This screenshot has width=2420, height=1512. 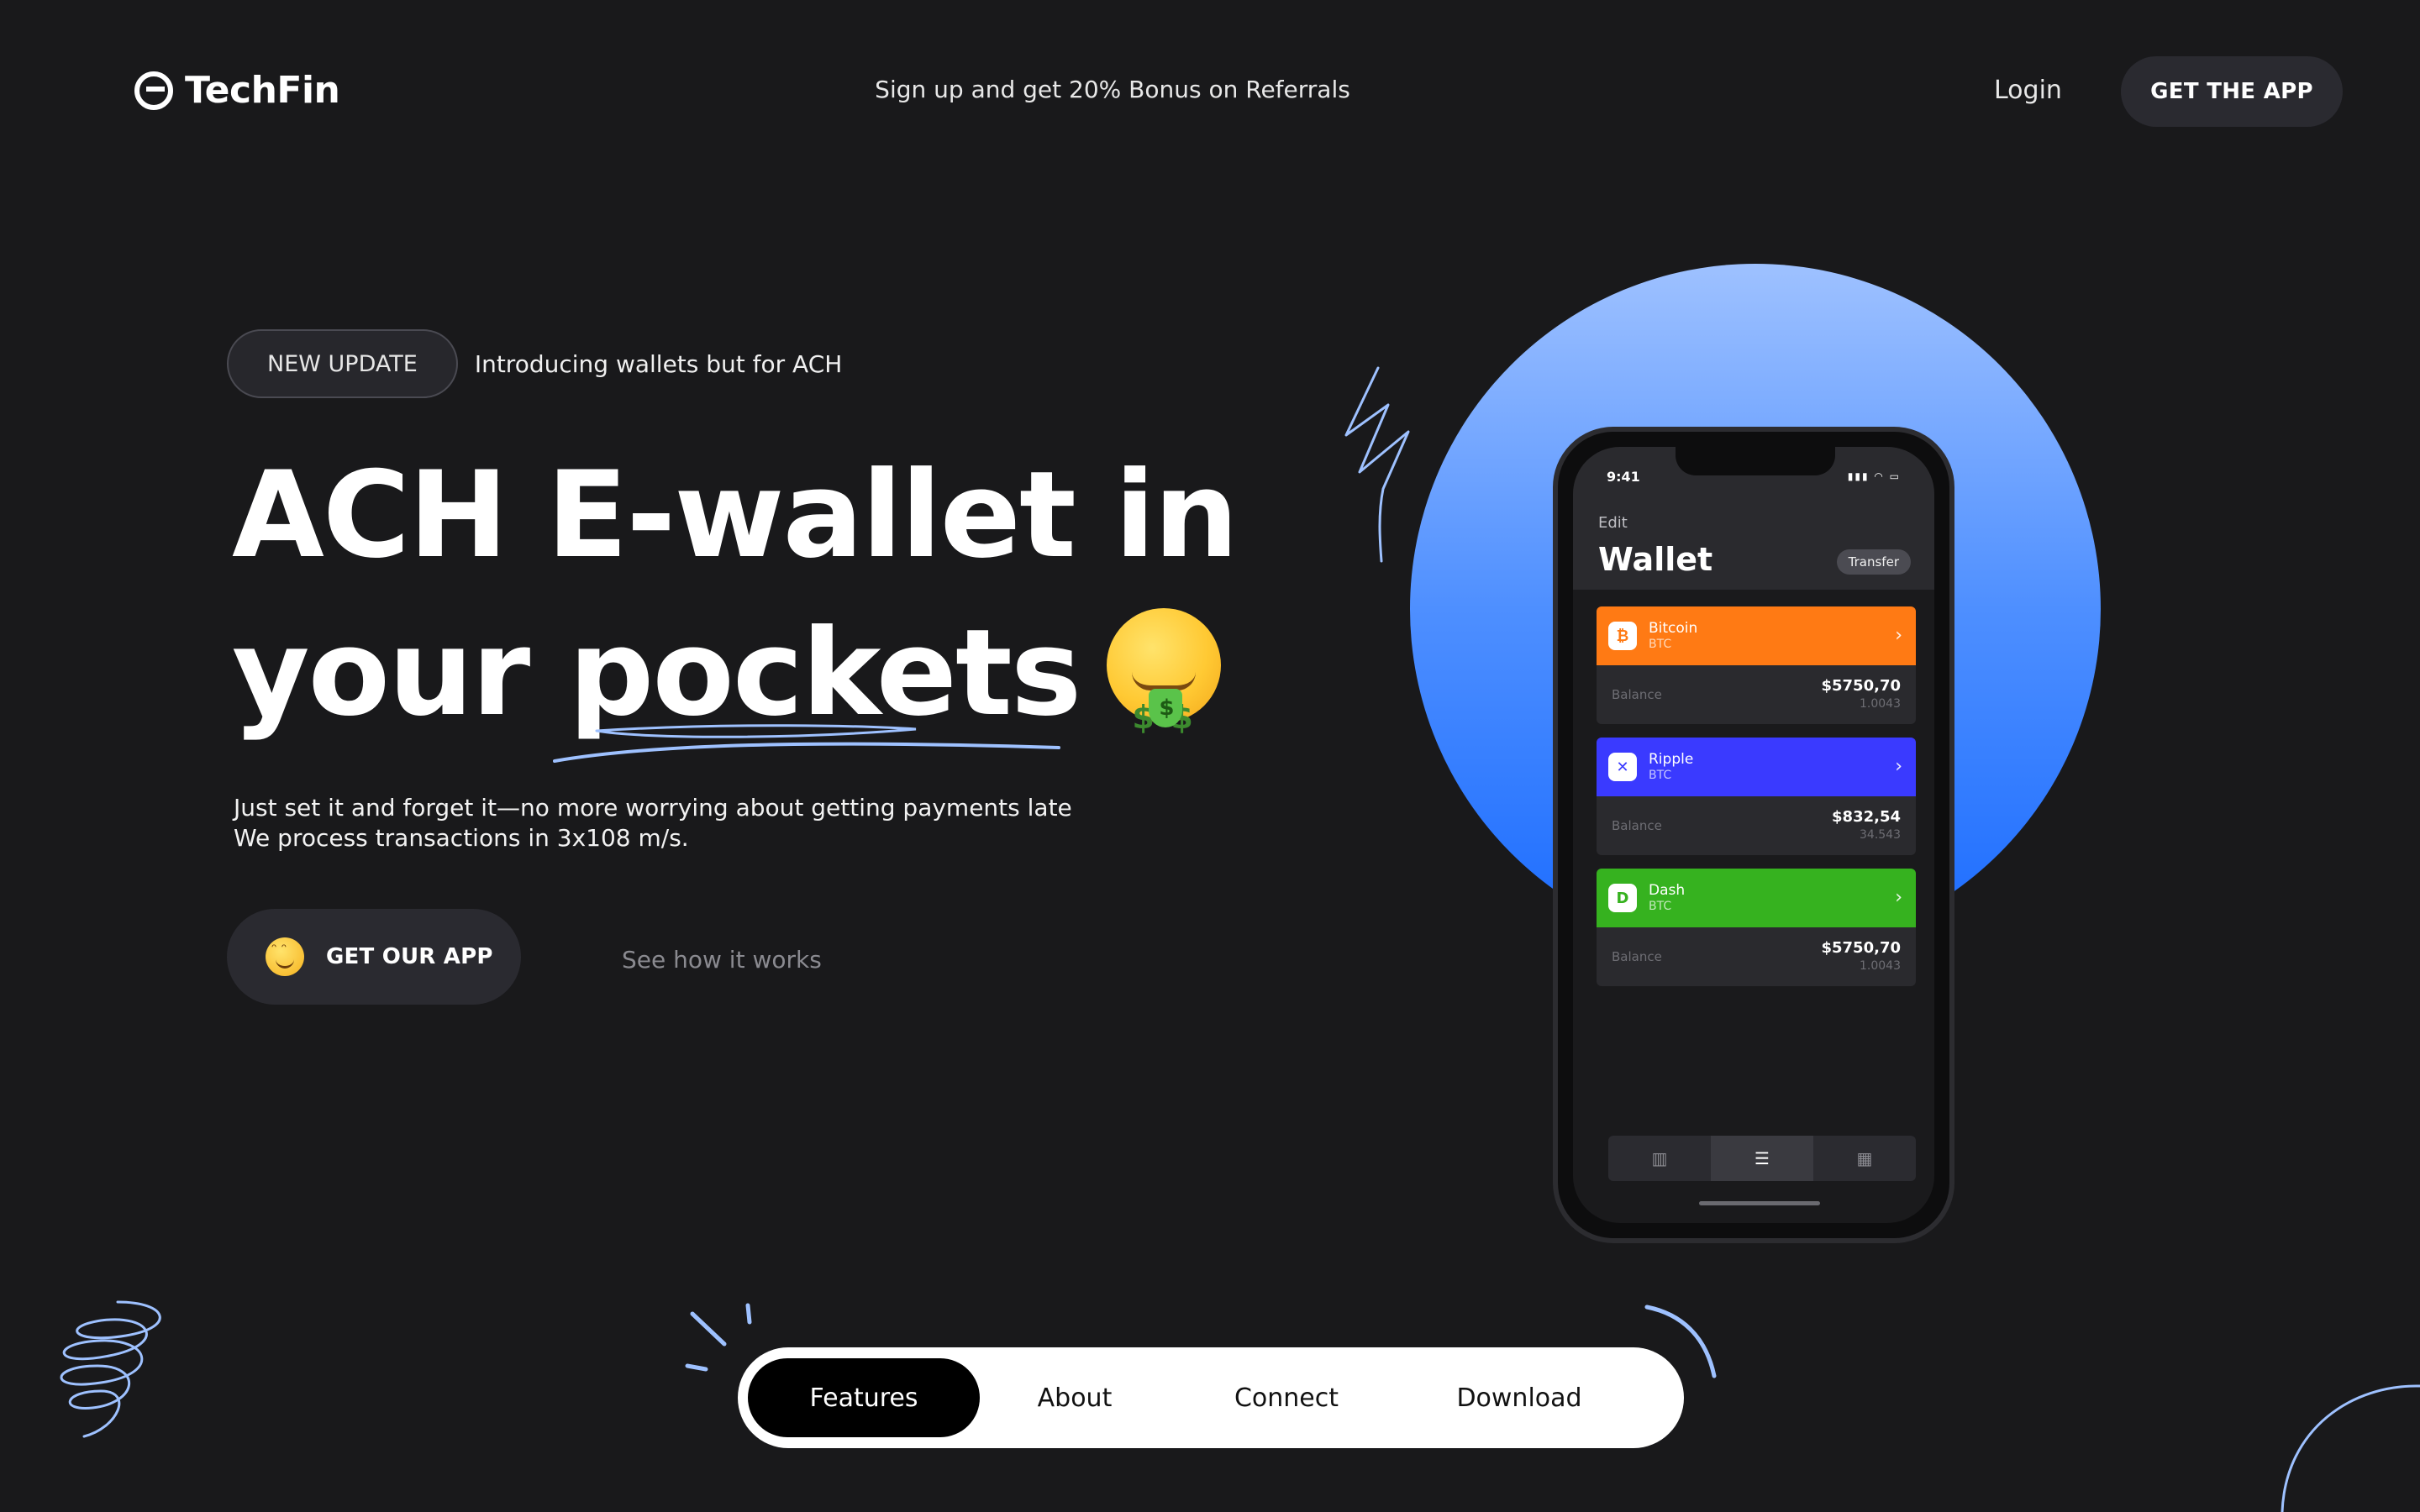 I want to click on bottom-navigation: Features About Connect Download, so click(x=1211, y=1397).